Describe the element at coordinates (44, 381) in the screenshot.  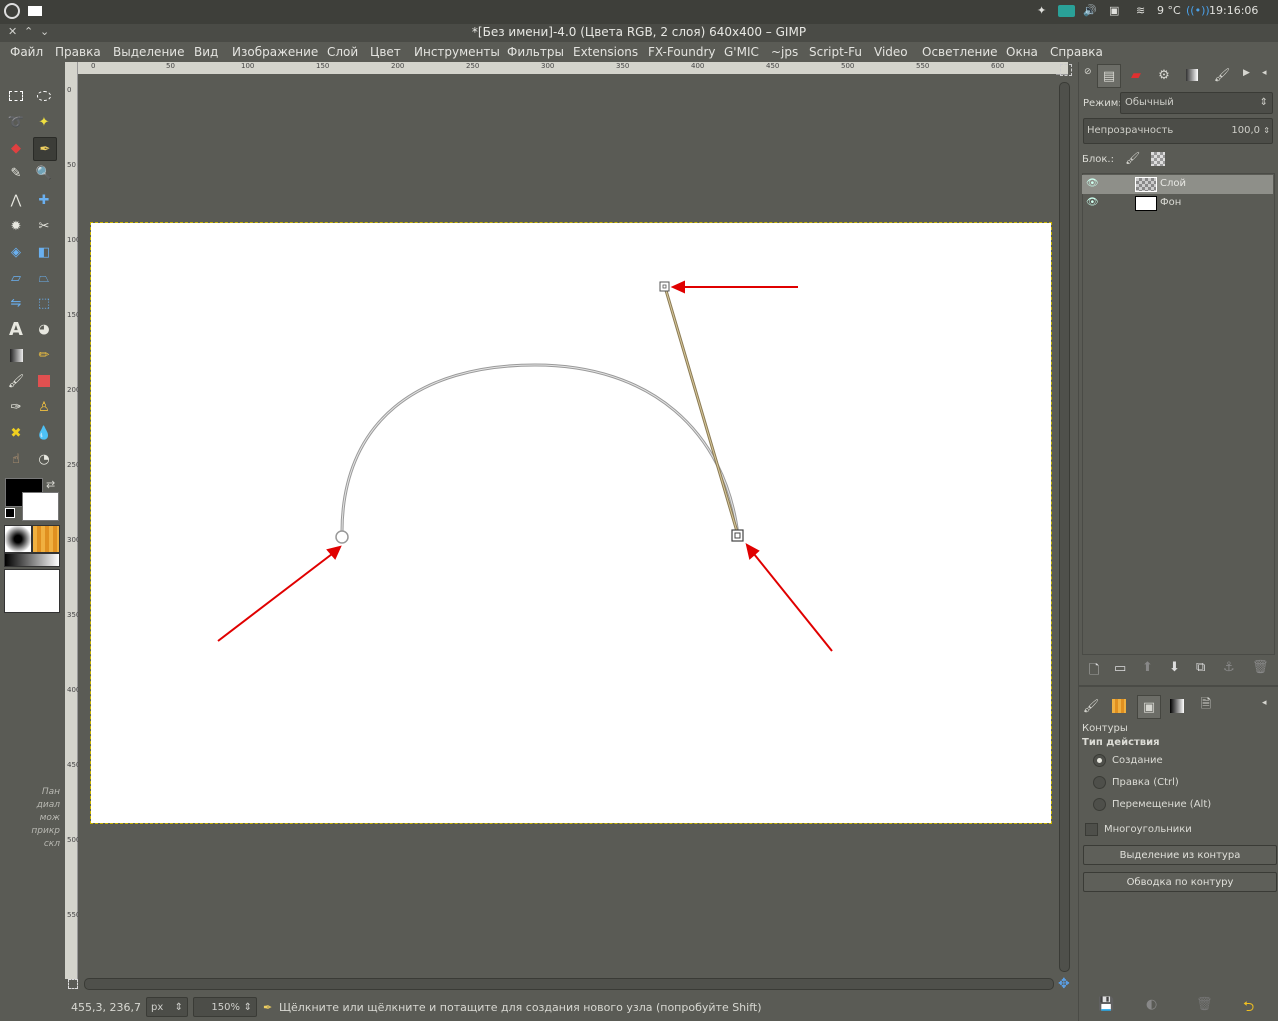
I see `eraser-icon` at that location.